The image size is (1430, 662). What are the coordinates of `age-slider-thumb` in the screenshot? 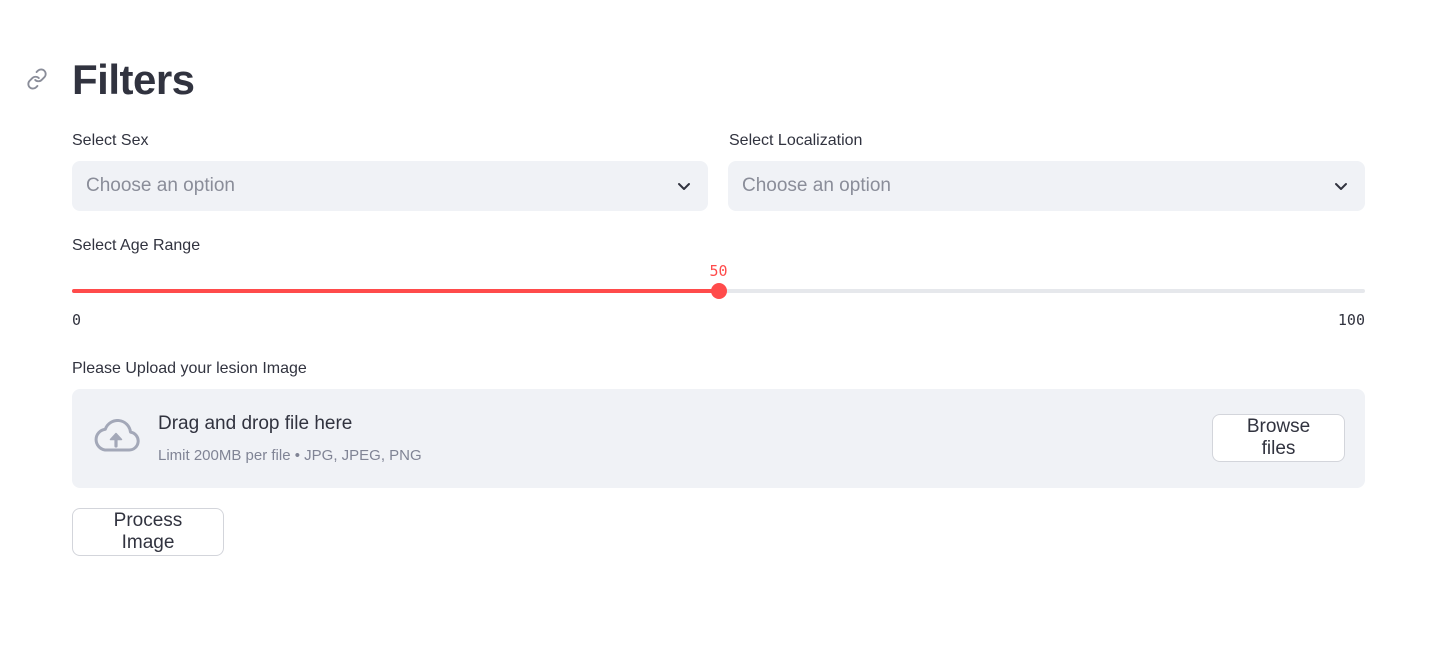 It's located at (718, 291).